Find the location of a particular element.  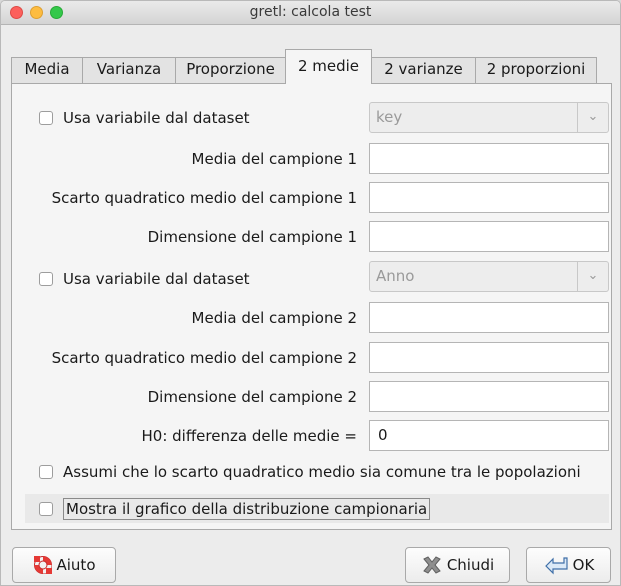

use-dataset-1-label: Usa variabile dal dataset is located at coordinates (156, 118).